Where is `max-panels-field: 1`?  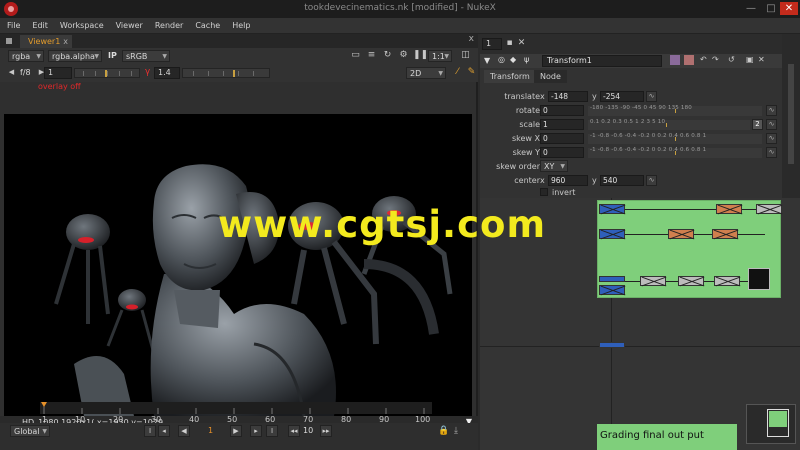 max-panels-field: 1 is located at coordinates (492, 44).